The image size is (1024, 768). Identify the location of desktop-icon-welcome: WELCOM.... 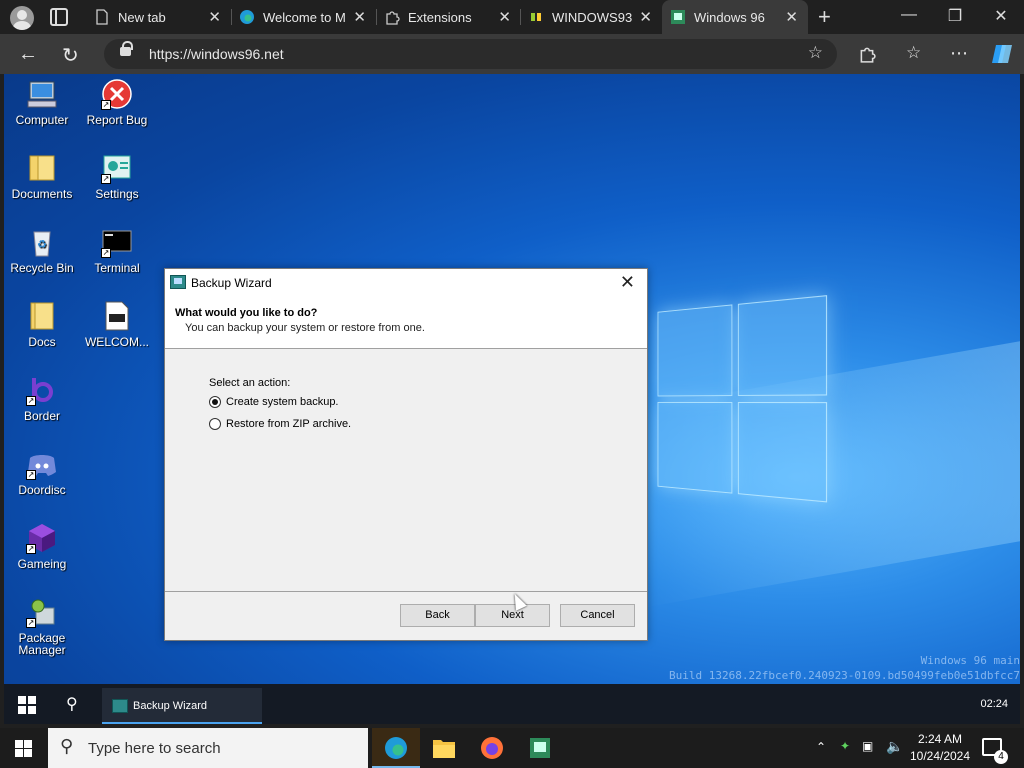
(117, 324).